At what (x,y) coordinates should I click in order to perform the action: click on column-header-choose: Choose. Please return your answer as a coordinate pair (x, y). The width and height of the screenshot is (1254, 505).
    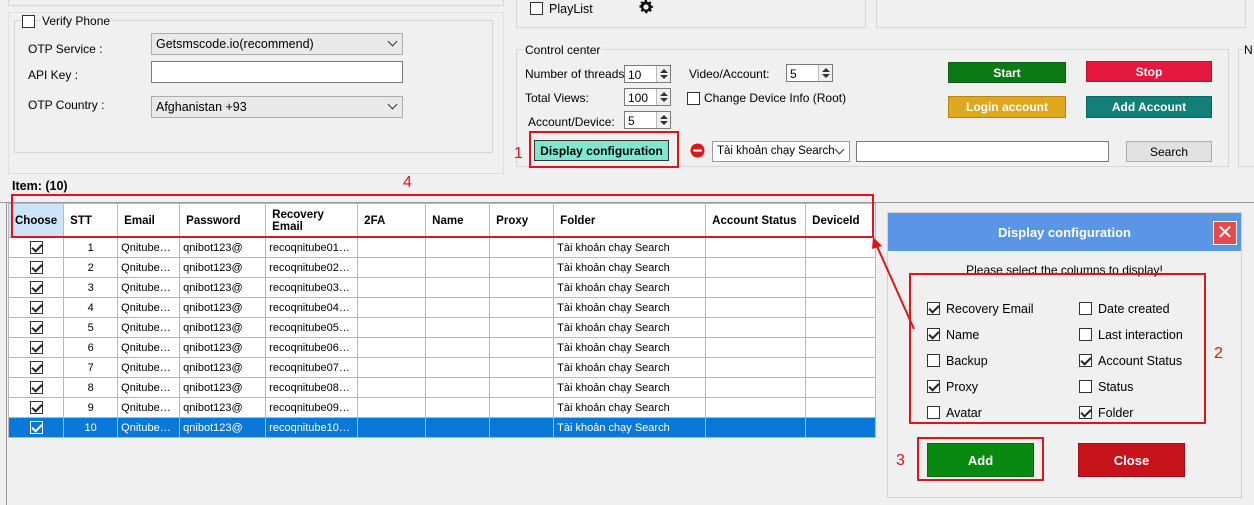
    Looking at the image, I should click on (36, 220).